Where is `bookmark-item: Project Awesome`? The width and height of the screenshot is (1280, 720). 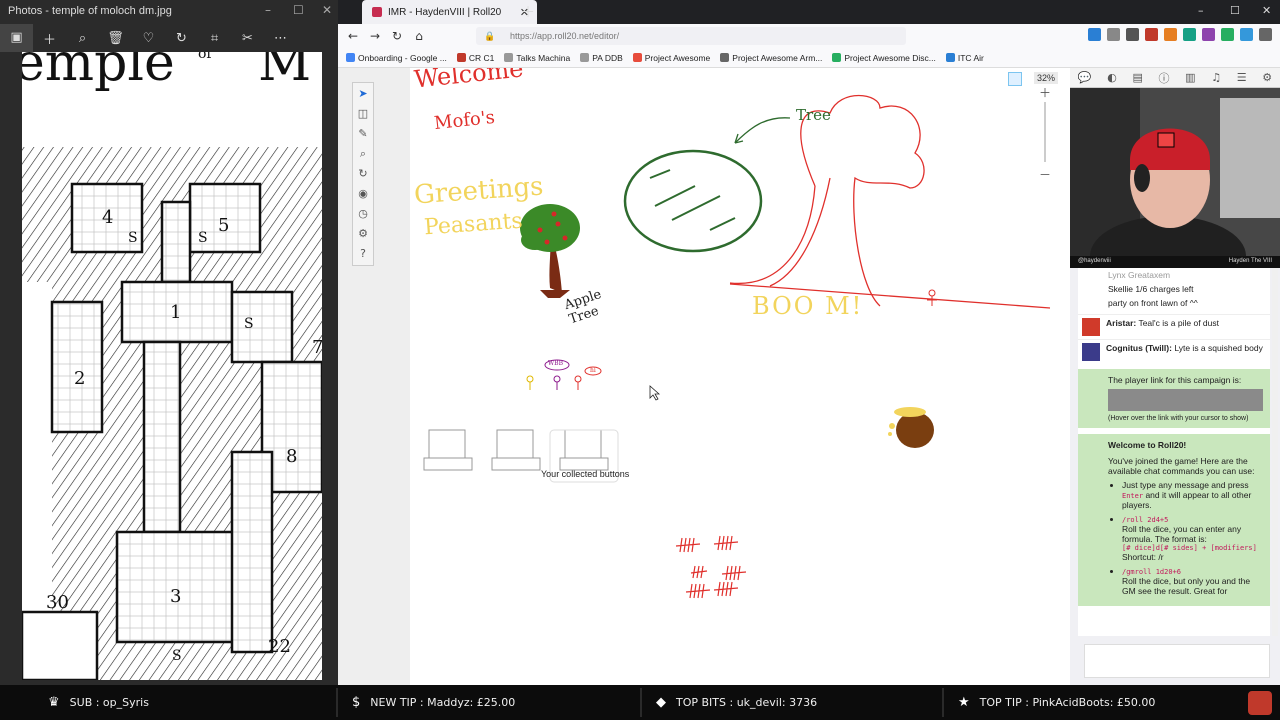
bookmark-item: Project Awesome is located at coordinates (671, 58).